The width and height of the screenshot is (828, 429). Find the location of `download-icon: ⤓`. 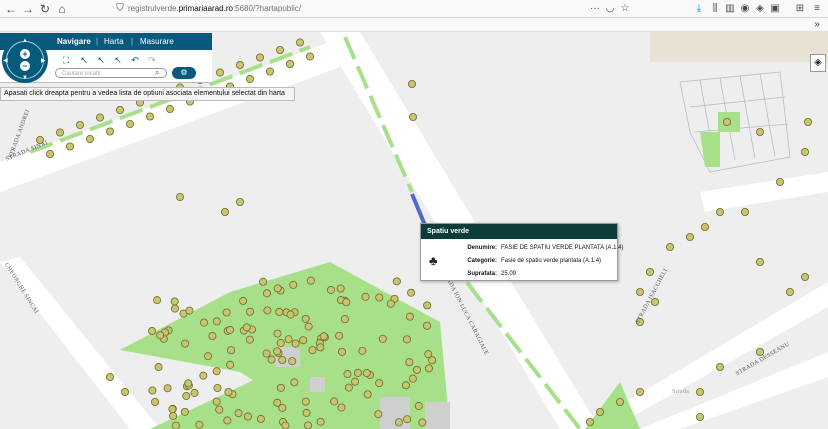

download-icon: ⤓ is located at coordinates (699, 9).